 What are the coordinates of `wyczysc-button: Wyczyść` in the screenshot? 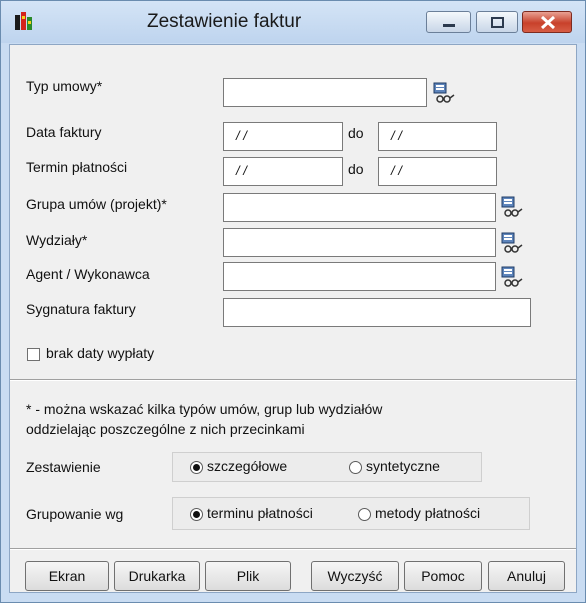 It's located at (355, 576).